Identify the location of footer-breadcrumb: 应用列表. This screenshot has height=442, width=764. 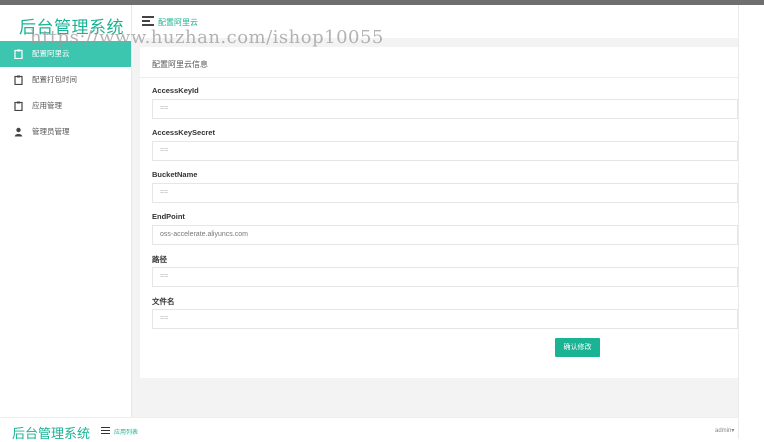
(126, 431).